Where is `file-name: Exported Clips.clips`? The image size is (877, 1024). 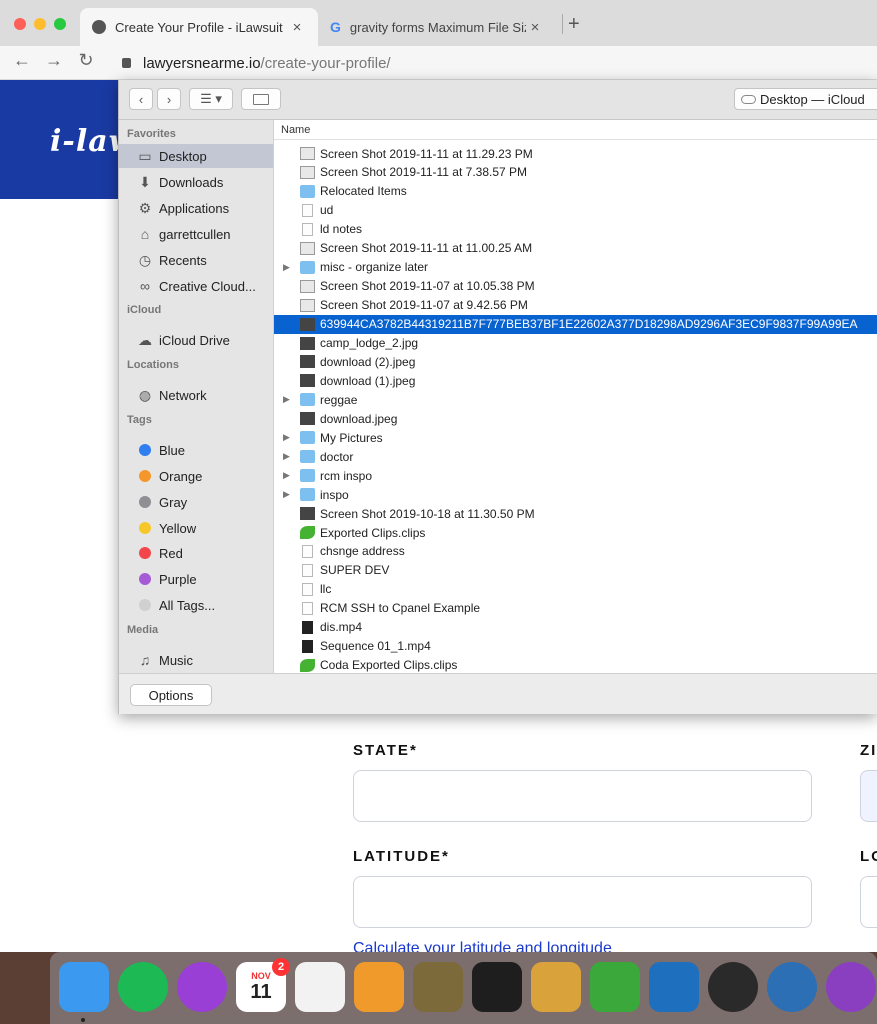 file-name: Exported Clips.clips is located at coordinates (373, 532).